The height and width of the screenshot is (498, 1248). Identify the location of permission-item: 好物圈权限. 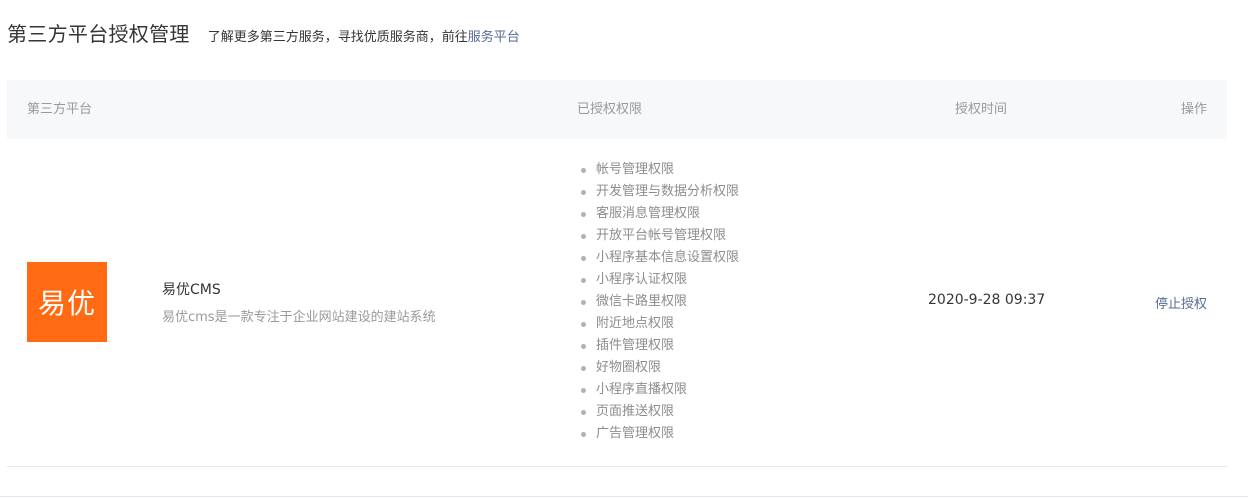
(659, 368).